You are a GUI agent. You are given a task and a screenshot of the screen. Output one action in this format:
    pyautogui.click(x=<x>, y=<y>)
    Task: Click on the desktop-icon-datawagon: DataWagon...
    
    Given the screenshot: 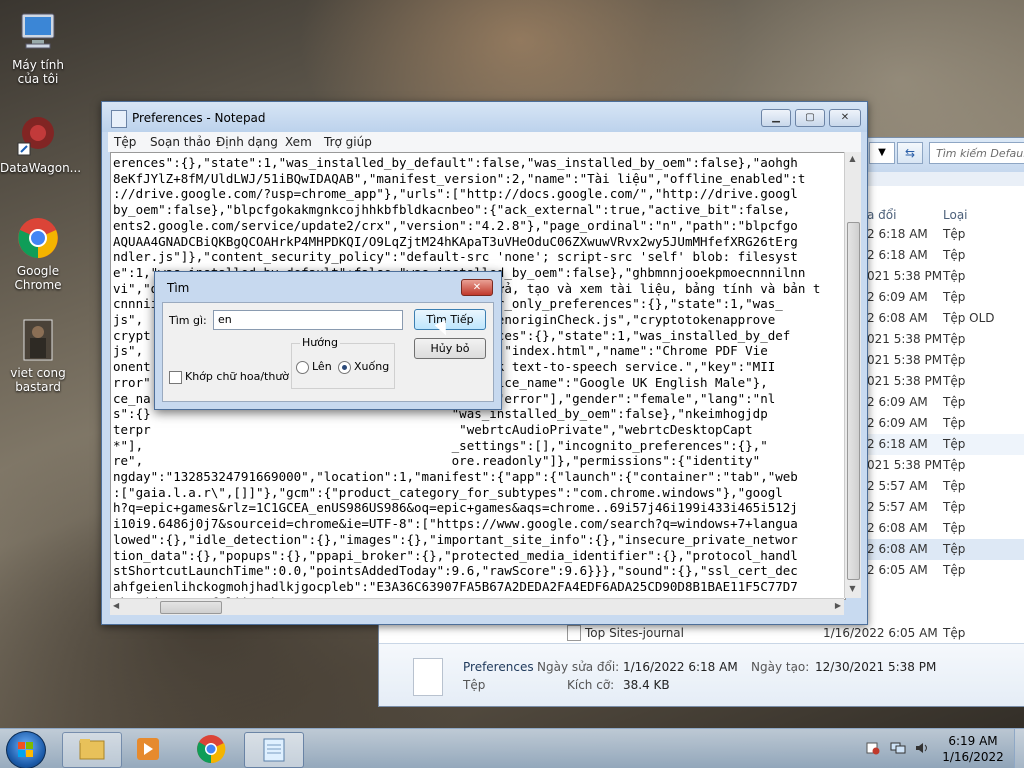 What is the action you would take?
    pyautogui.click(x=40, y=144)
    